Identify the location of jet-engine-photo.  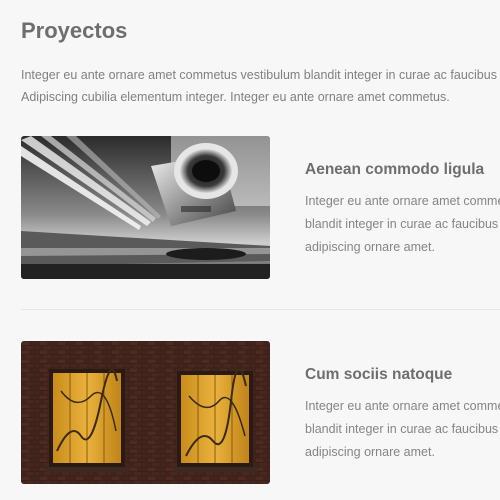
(145, 207).